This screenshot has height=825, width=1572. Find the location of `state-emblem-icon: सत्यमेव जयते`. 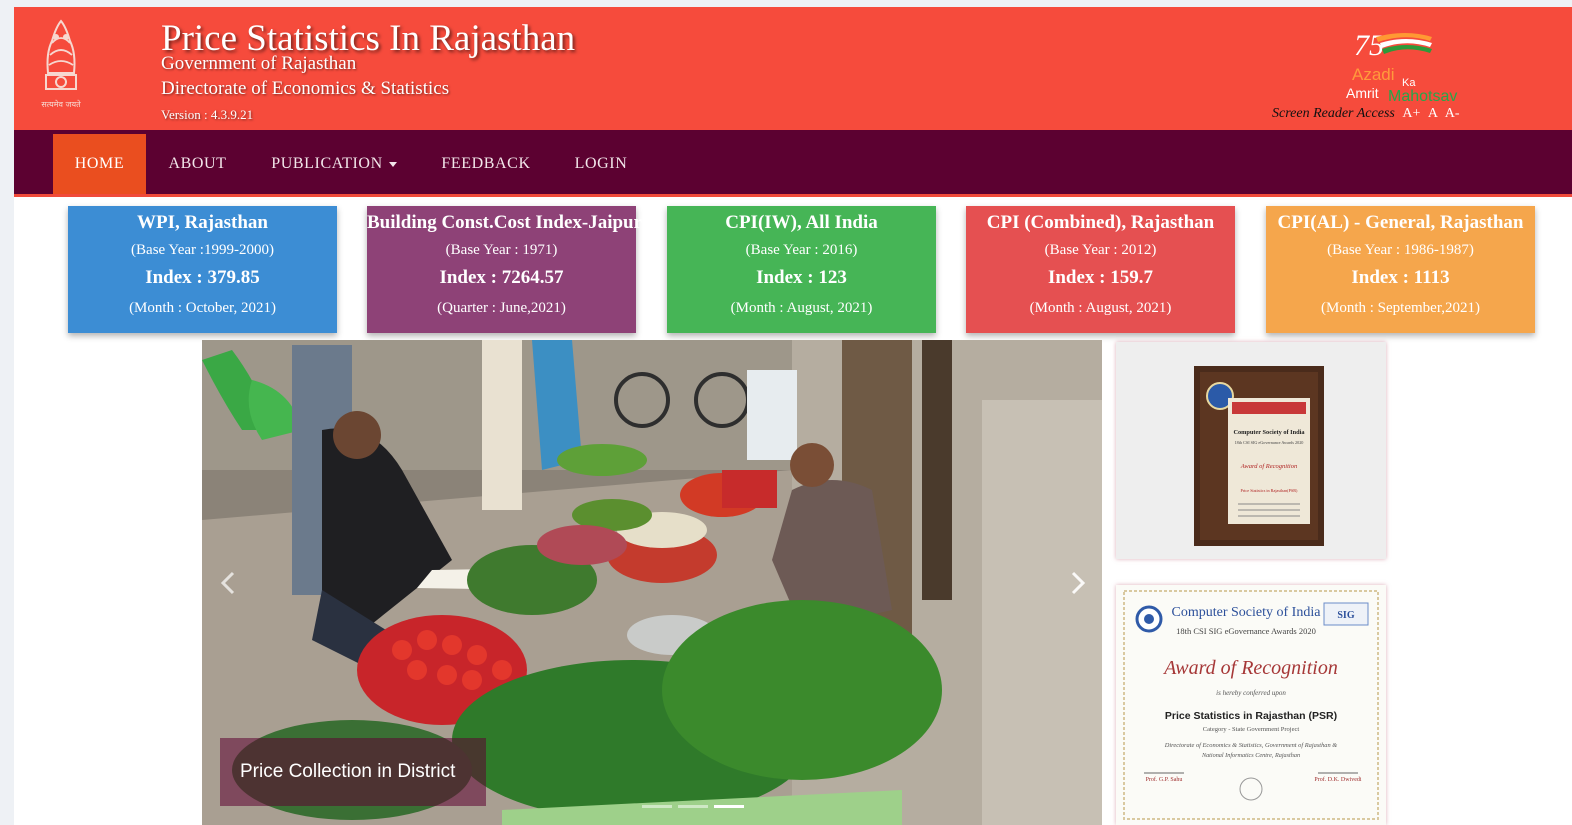

state-emblem-icon: सत्यमेव जयते is located at coordinates (61, 62).